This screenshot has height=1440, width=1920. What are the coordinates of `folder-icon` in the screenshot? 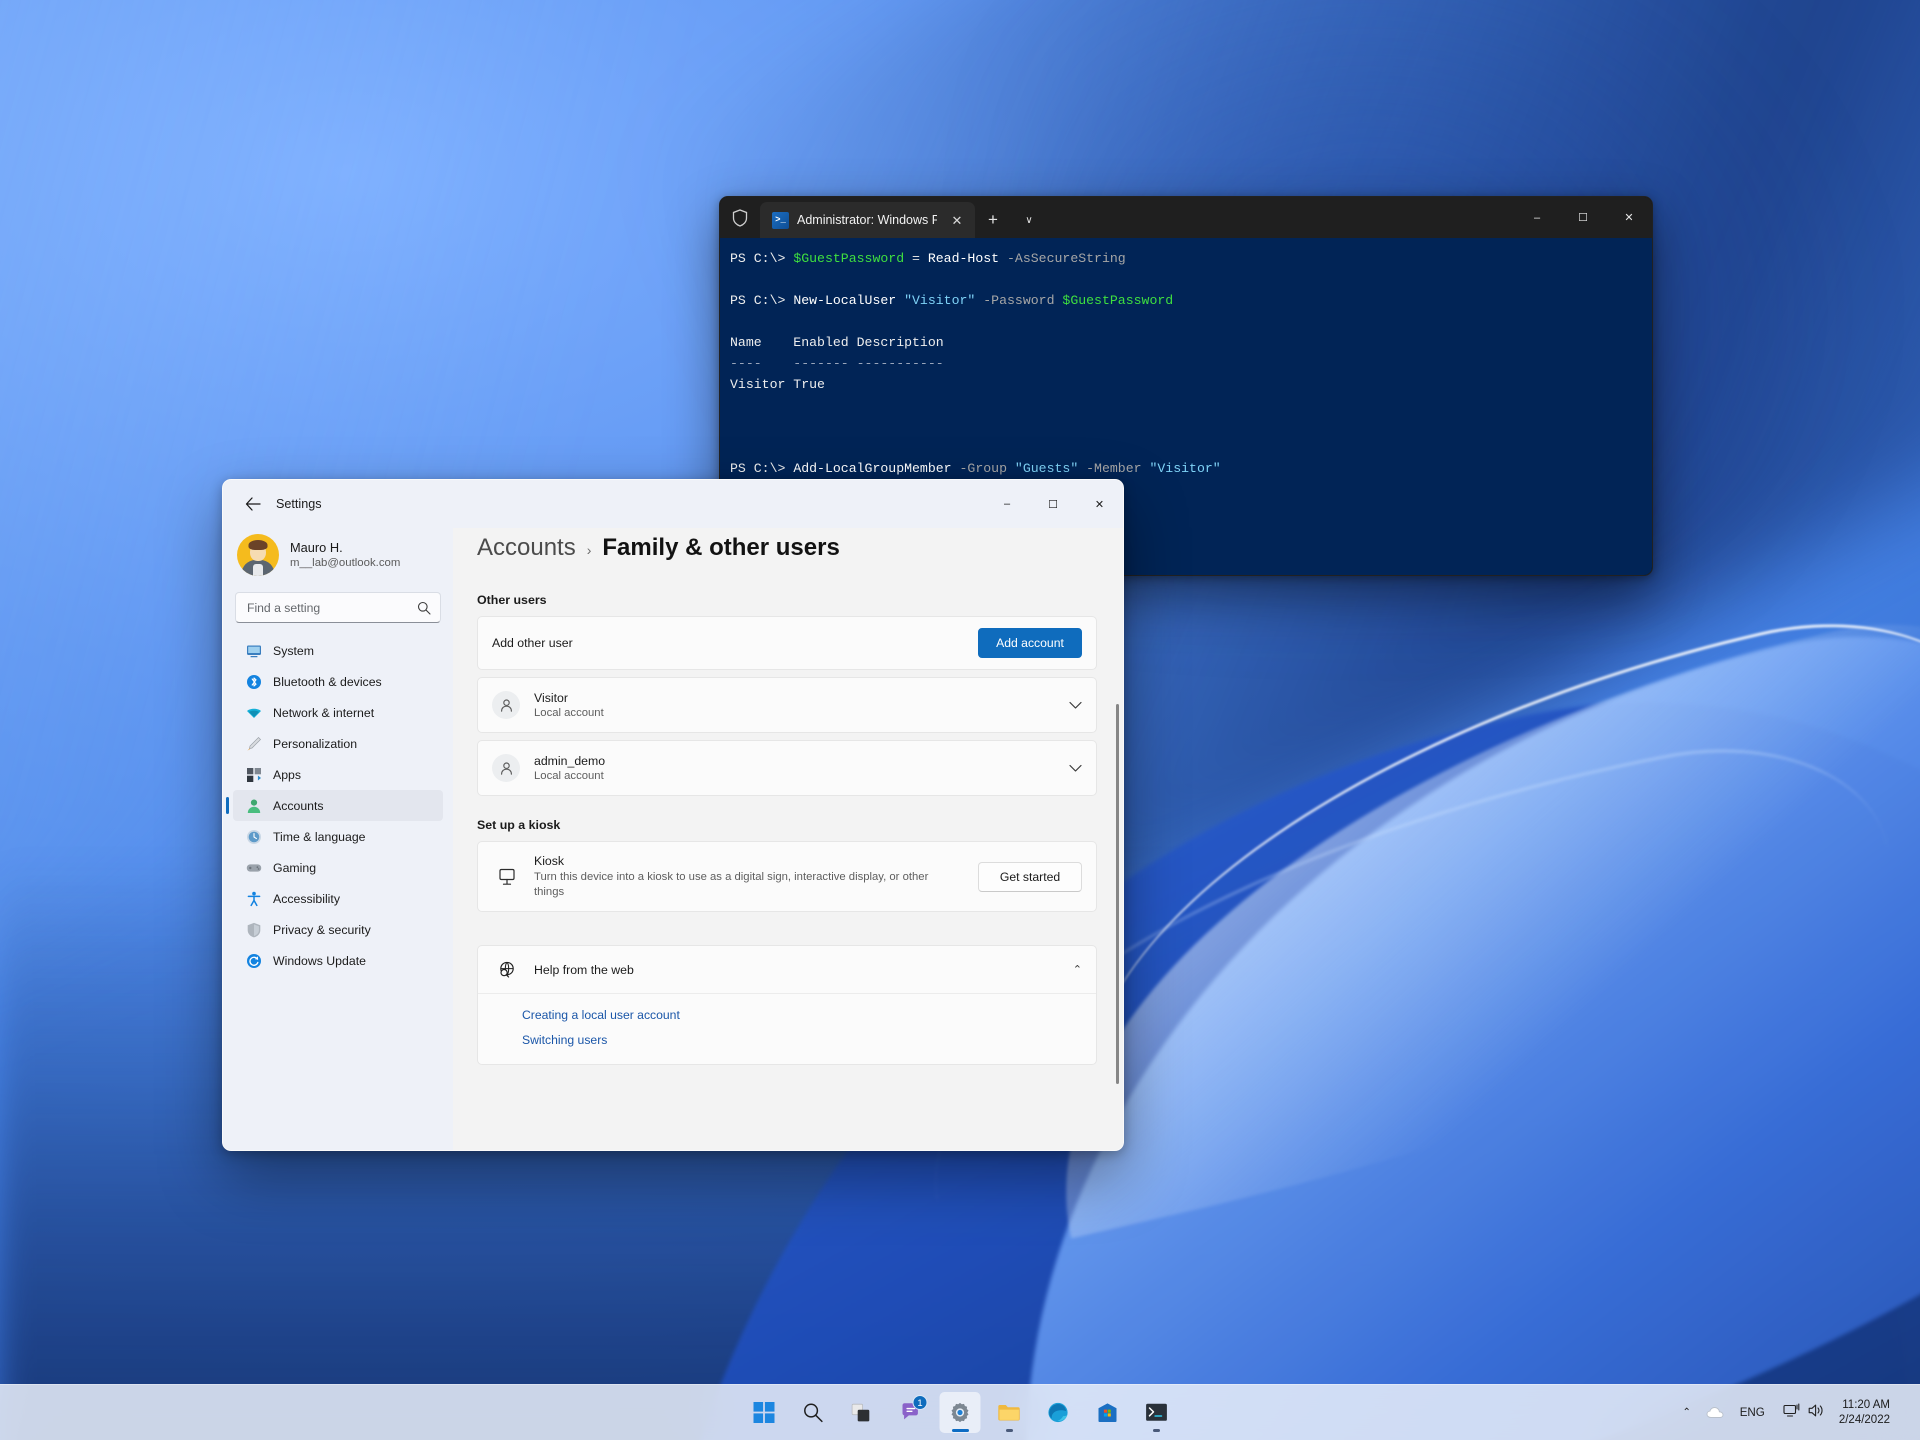 It's located at (1009, 1412).